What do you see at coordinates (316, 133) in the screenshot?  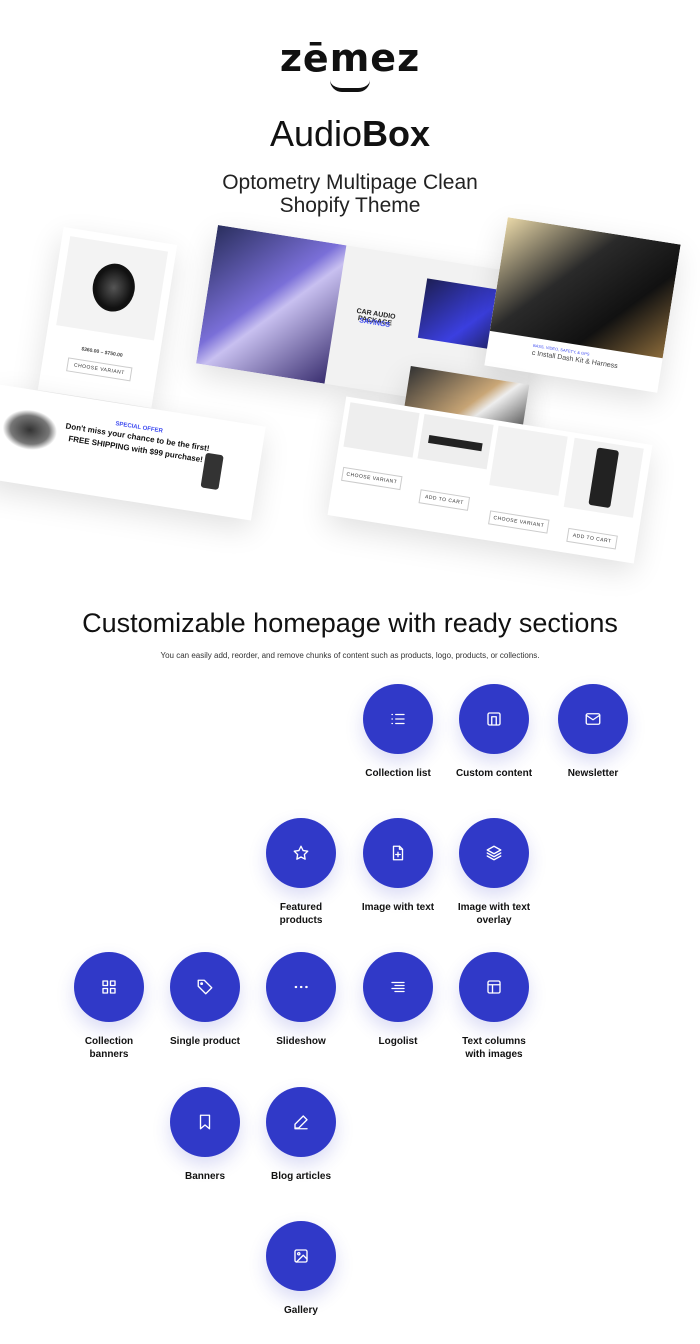 I see `title-light: Audio` at bounding box center [316, 133].